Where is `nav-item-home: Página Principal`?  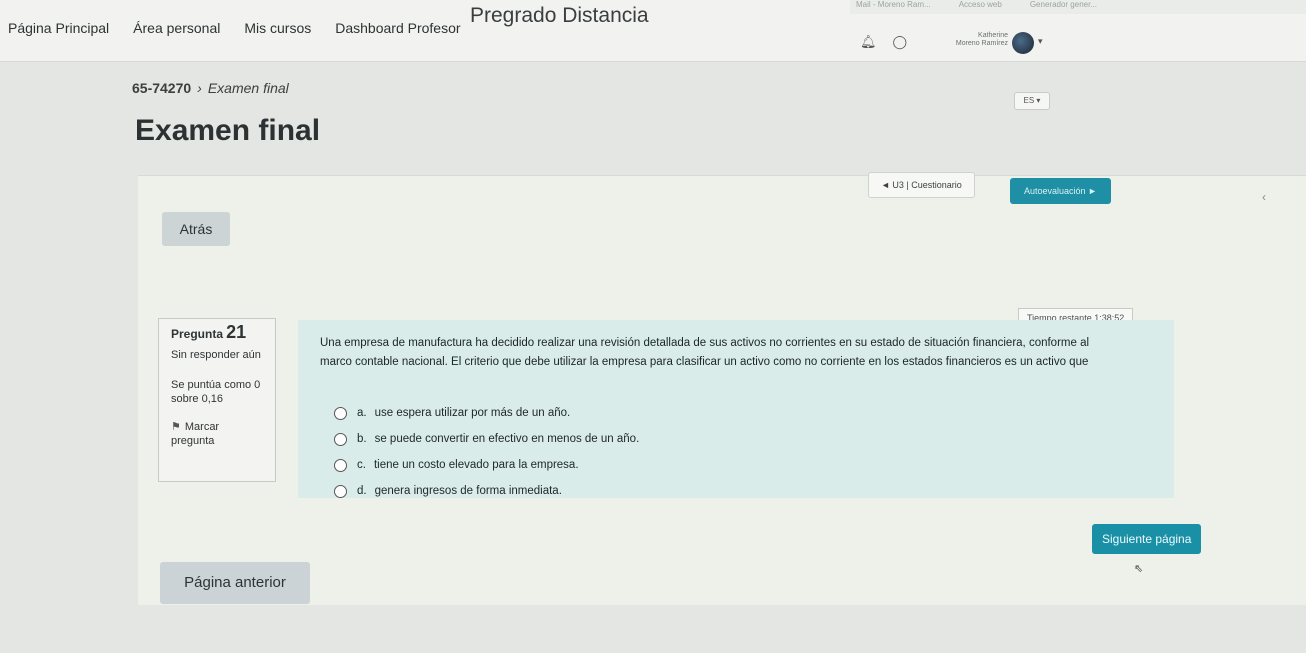 nav-item-home: Página Principal is located at coordinates (58, 28).